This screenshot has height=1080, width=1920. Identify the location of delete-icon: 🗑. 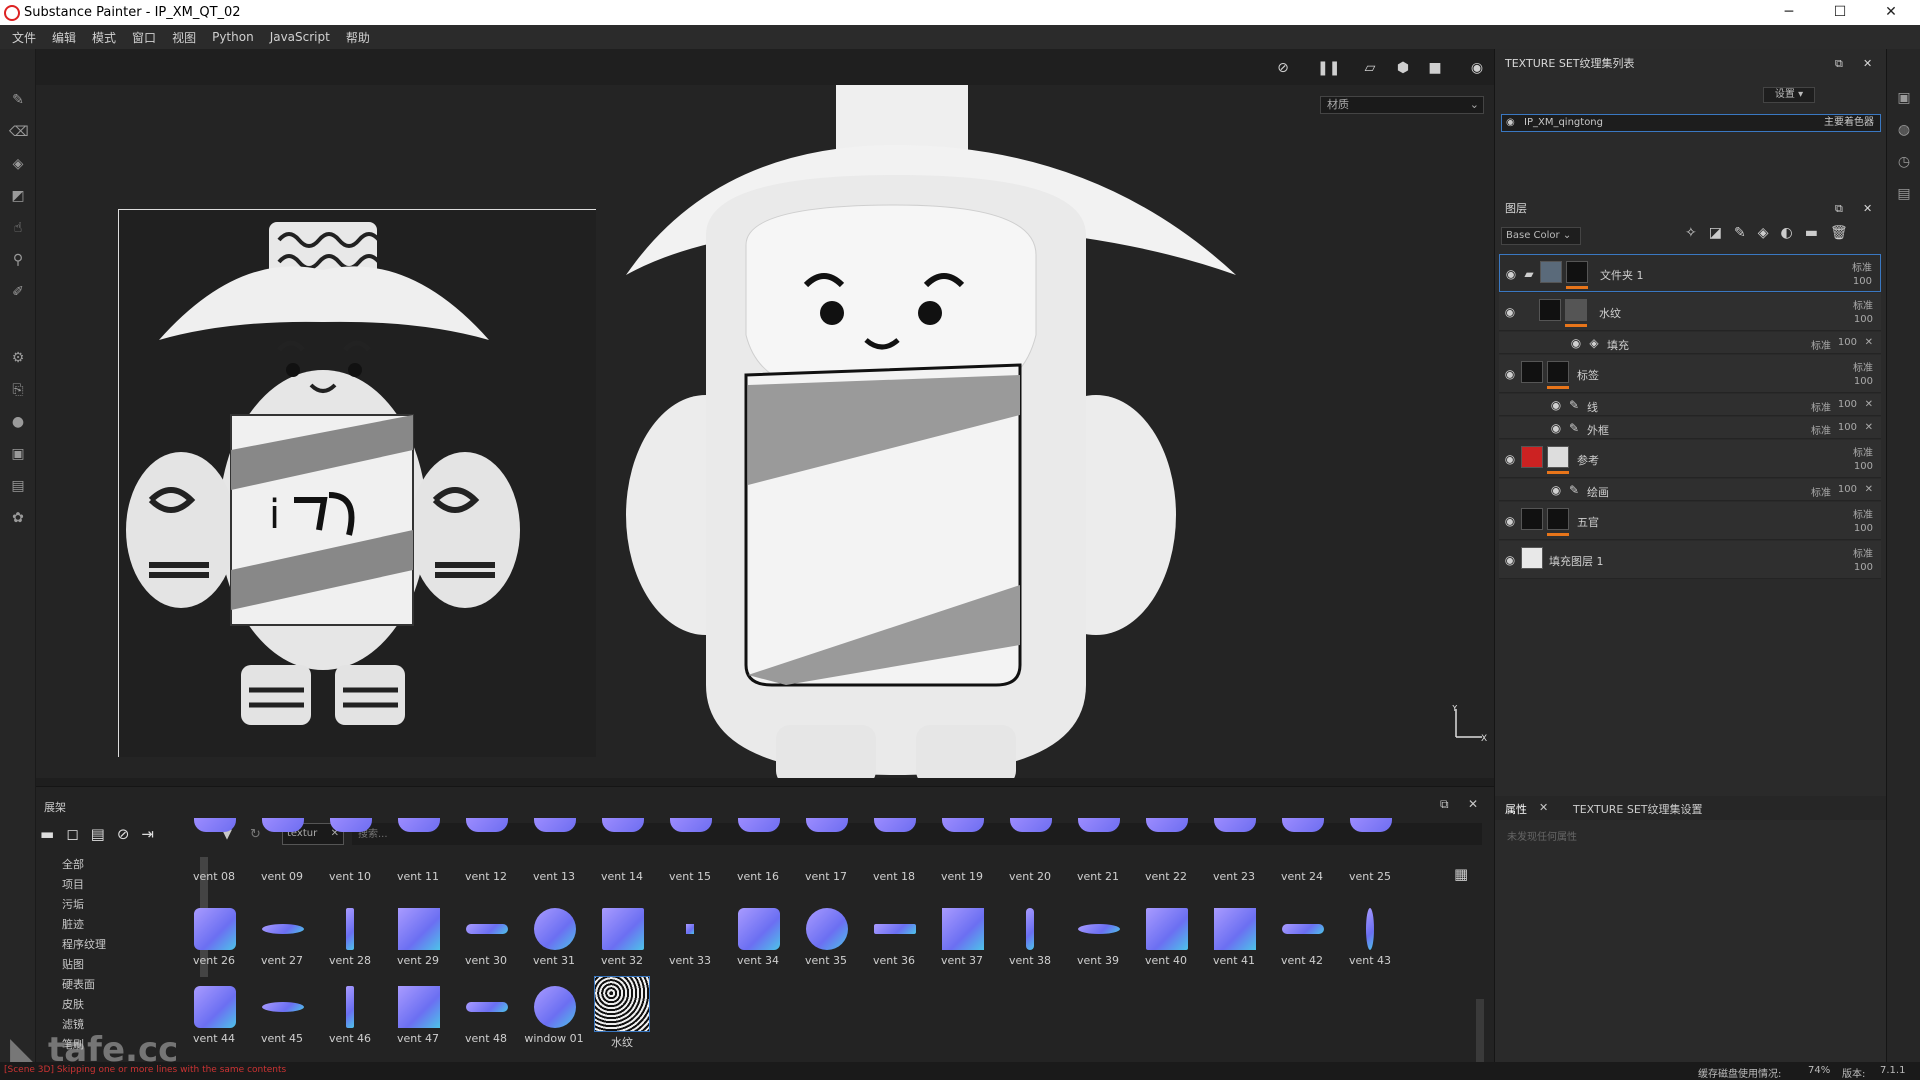
(1845, 233).